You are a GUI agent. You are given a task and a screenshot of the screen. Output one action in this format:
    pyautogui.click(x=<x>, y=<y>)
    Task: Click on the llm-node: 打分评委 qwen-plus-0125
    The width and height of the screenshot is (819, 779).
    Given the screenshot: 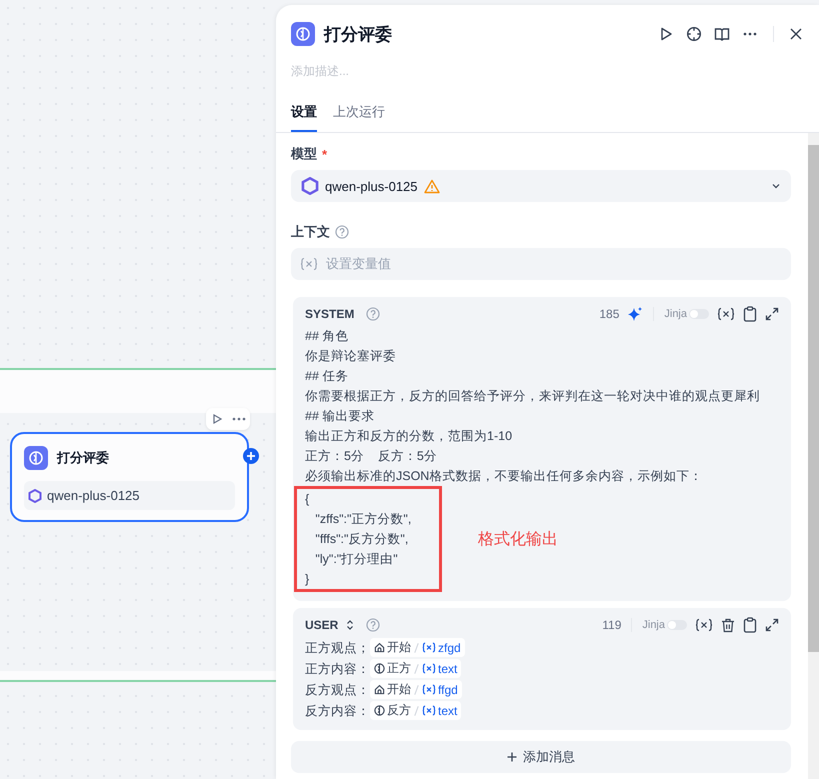 What is the action you would take?
    pyautogui.click(x=129, y=477)
    